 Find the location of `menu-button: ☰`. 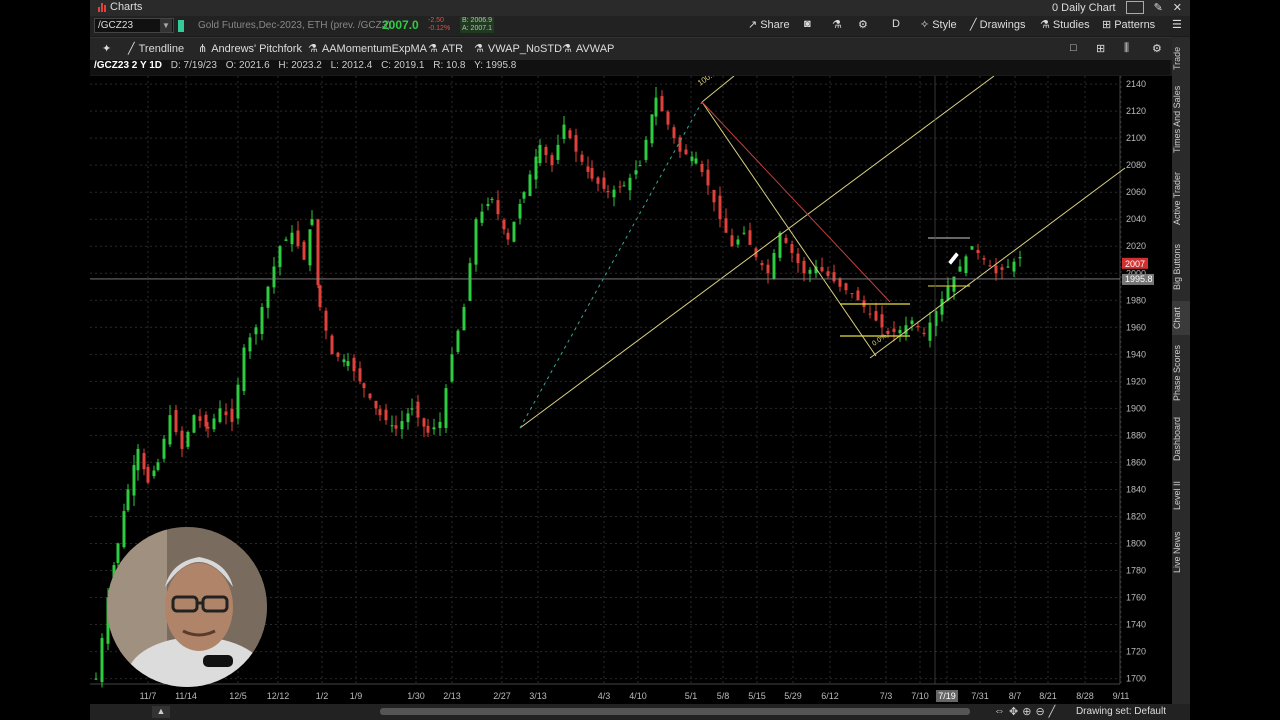

menu-button: ☰ is located at coordinates (1177, 24).